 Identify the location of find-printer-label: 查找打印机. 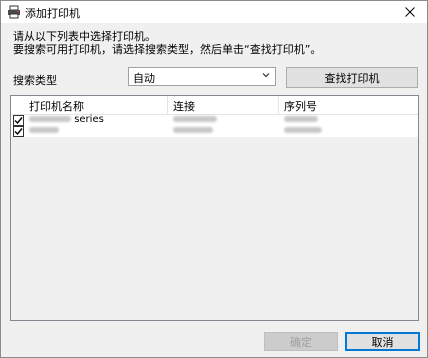
(352, 78).